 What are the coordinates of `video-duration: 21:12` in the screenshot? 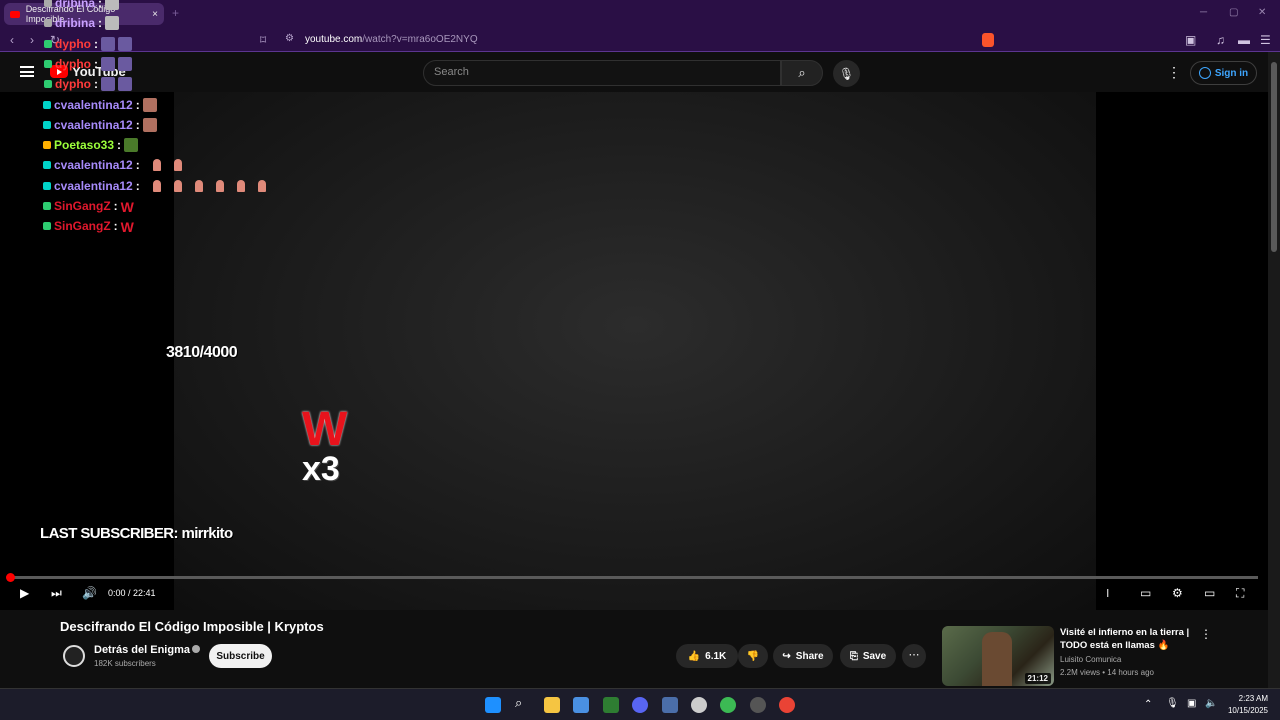 It's located at (1037, 678).